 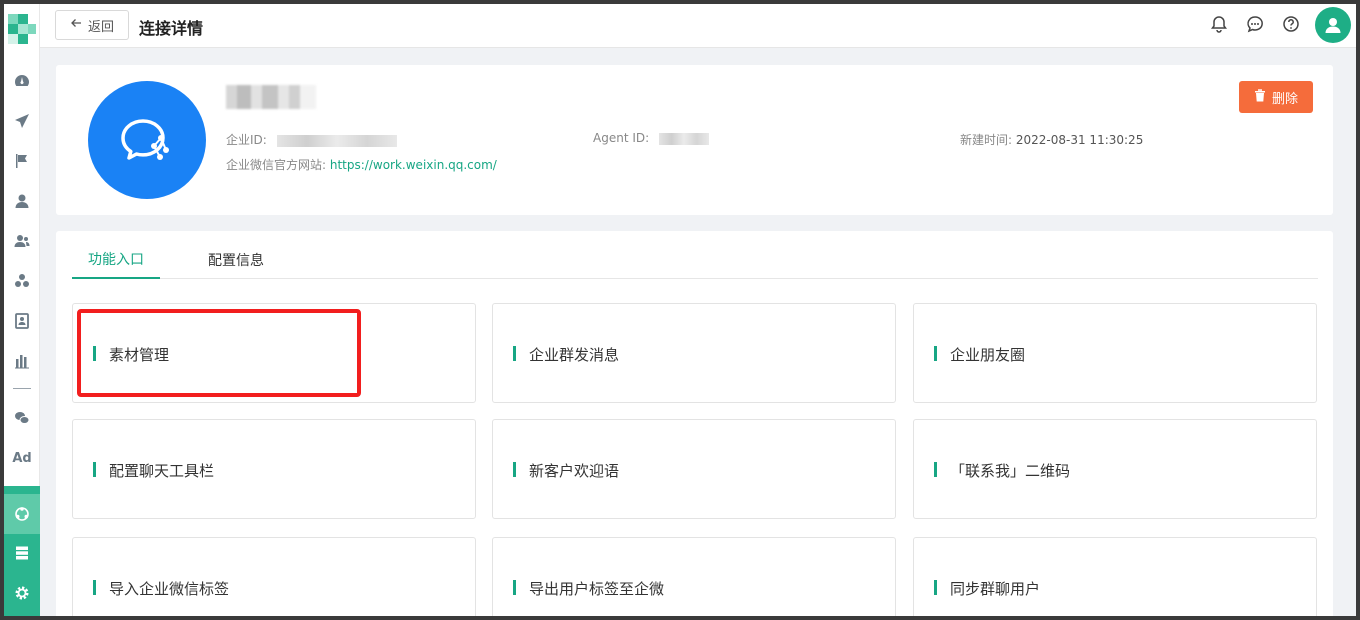 I want to click on user-avatar-icon, so click(x=1333, y=25).